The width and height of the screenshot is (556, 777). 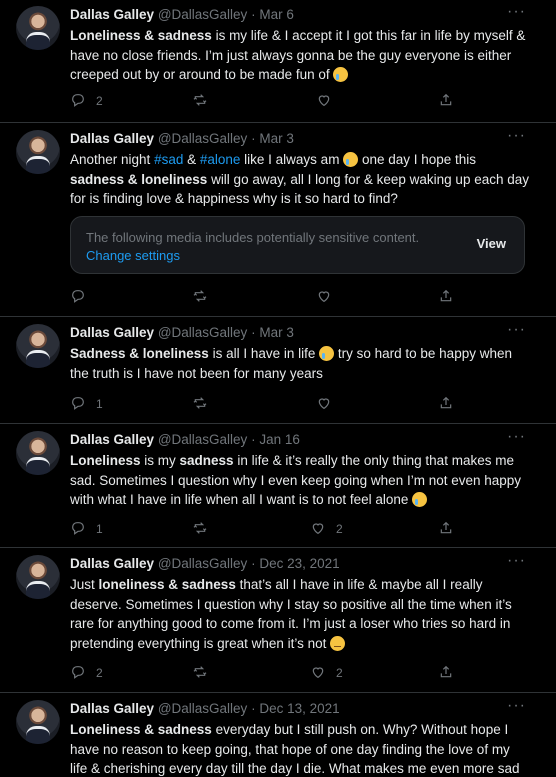 I want to click on tweet-date: Dec 23, 2021, so click(x=299, y=563).